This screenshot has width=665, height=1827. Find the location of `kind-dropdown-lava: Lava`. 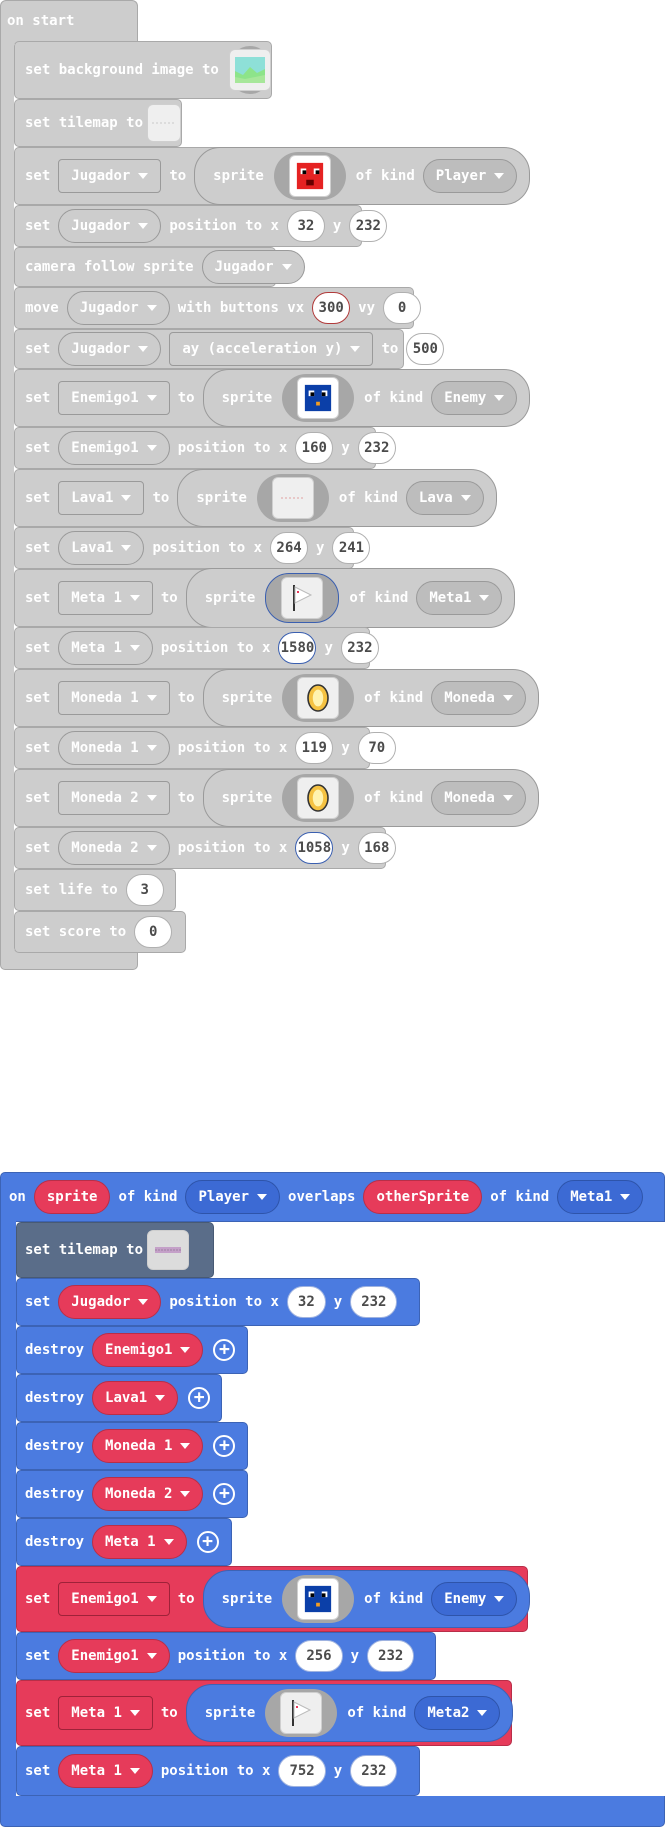

kind-dropdown-lava: Lava is located at coordinates (444, 498).